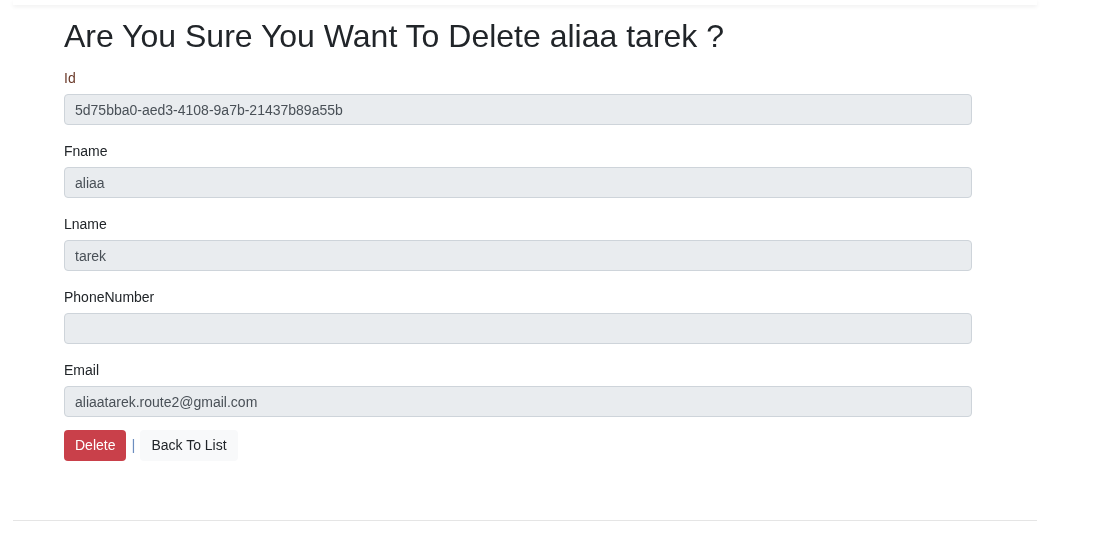 This screenshot has width=1117, height=534. I want to click on back-to-list-button: Back To List, so click(189, 445).